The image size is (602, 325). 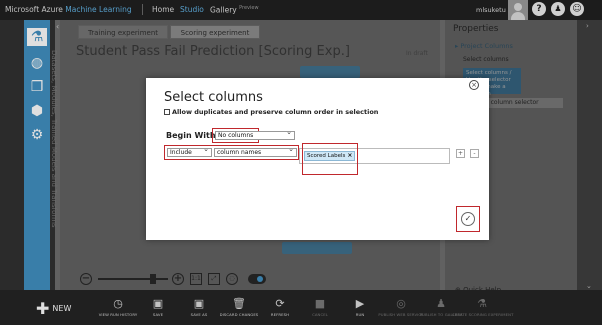 I want to click on selected-column-label: Scored Labels, so click(x=326, y=156).